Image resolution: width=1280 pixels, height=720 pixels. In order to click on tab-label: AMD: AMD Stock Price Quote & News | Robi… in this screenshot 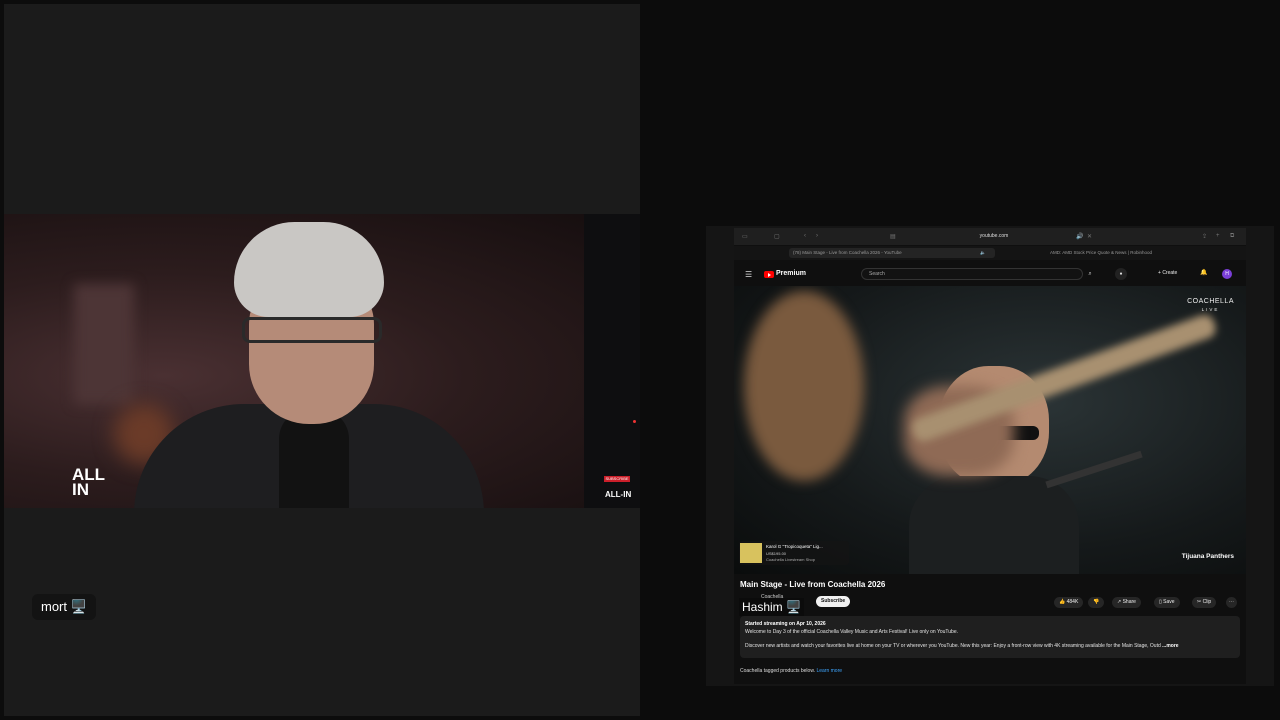, I will do `click(1101, 252)`.